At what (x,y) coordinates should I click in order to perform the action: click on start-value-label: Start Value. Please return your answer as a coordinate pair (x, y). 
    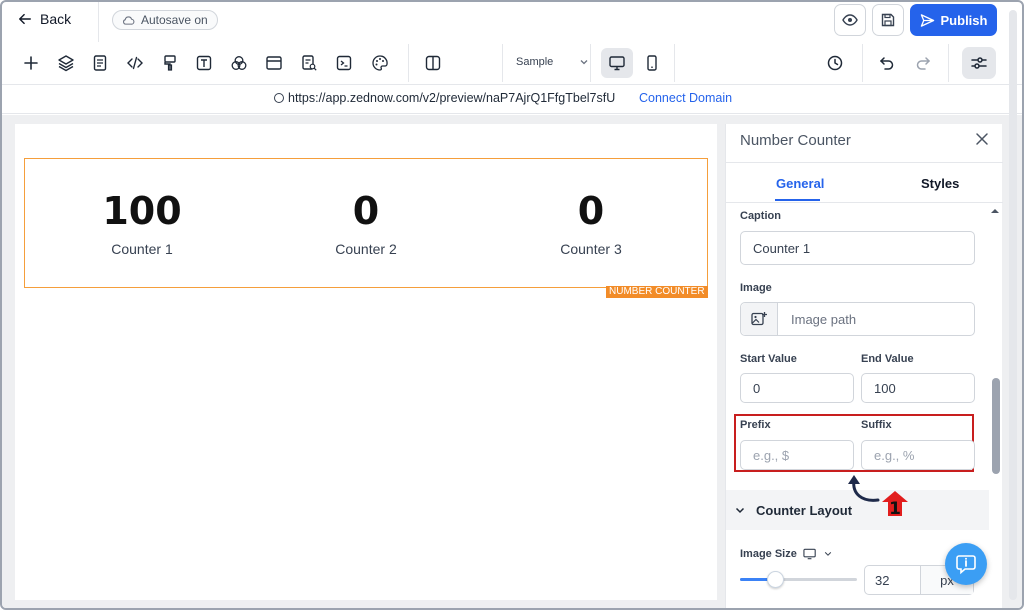
    Looking at the image, I should click on (768, 359).